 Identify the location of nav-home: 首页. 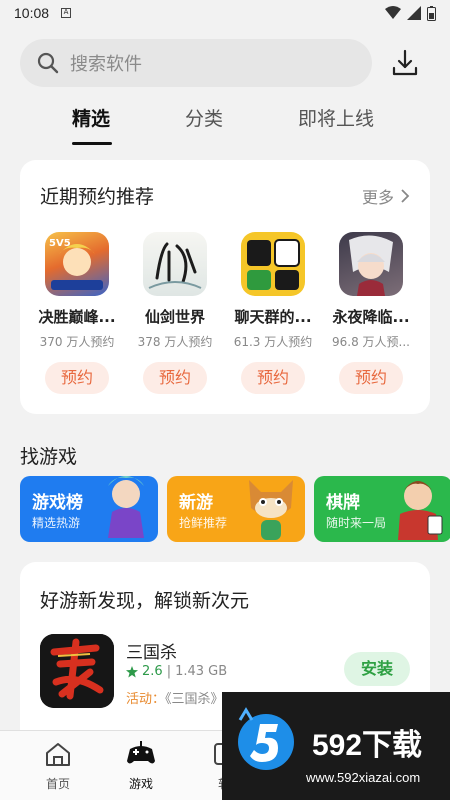
(58, 766).